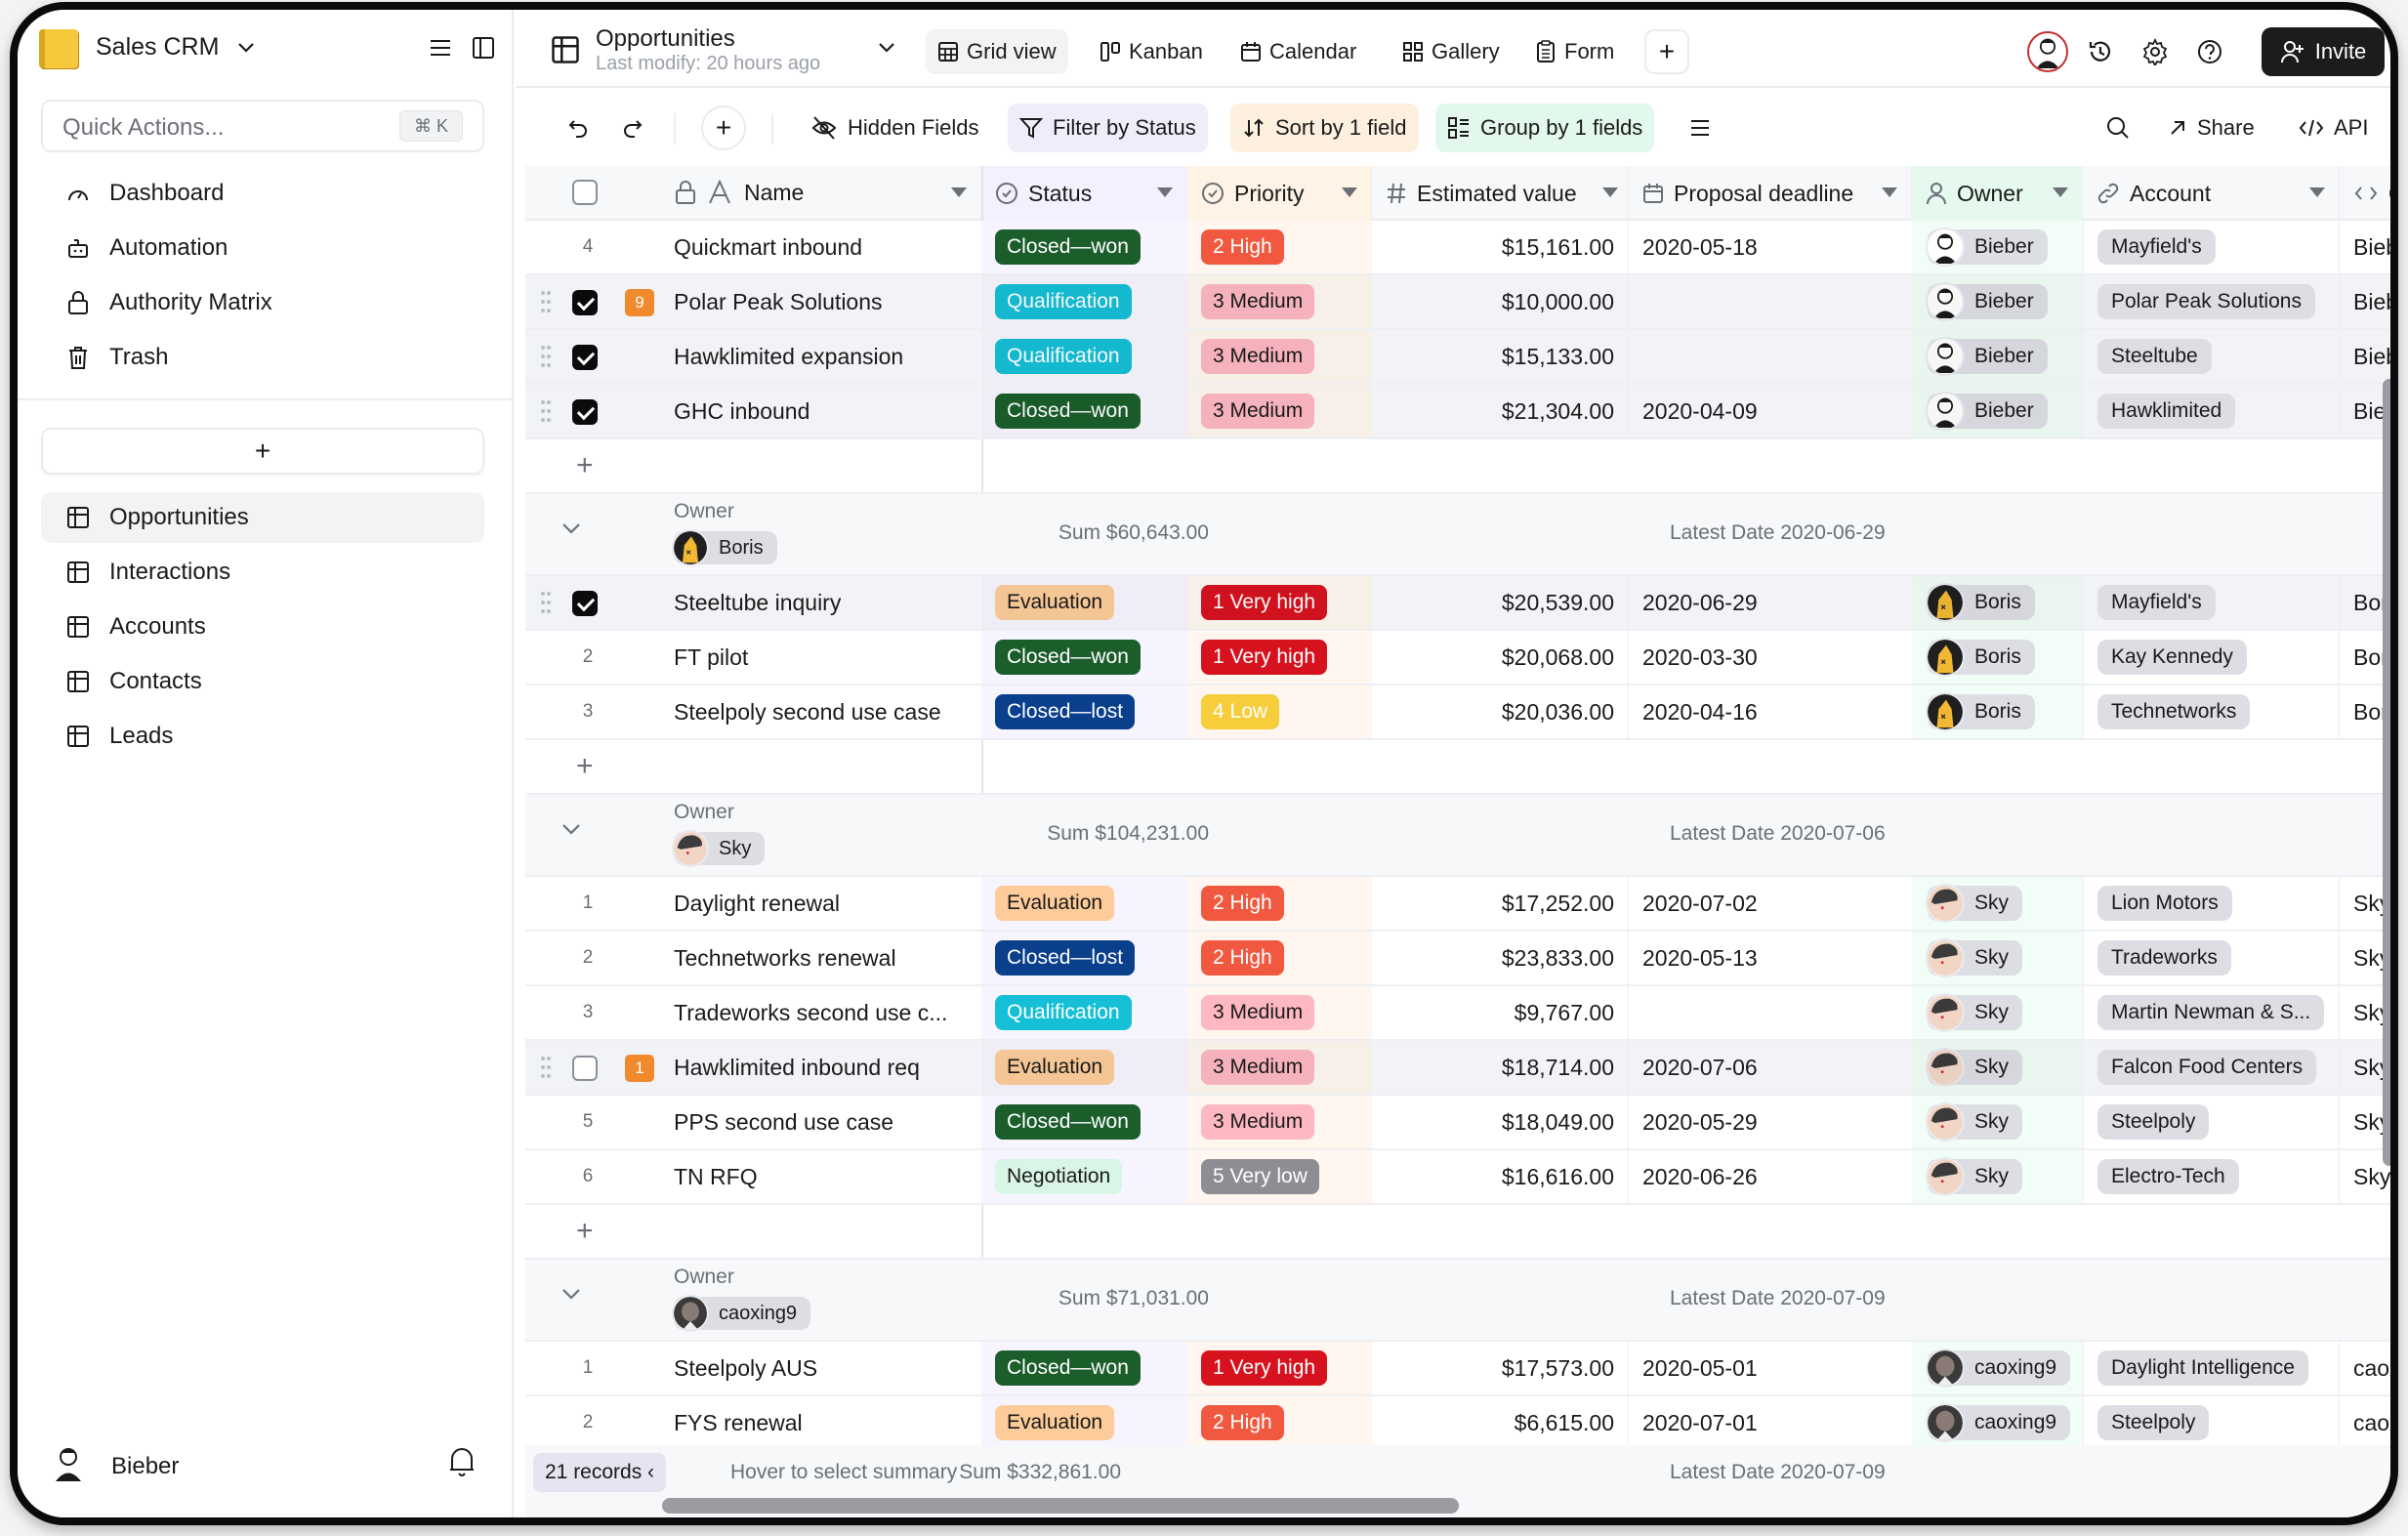 This screenshot has width=2408, height=1536. What do you see at coordinates (1771, 1122) in the screenshot?
I see `proposal-deadline-cell: 2020-05-29` at bounding box center [1771, 1122].